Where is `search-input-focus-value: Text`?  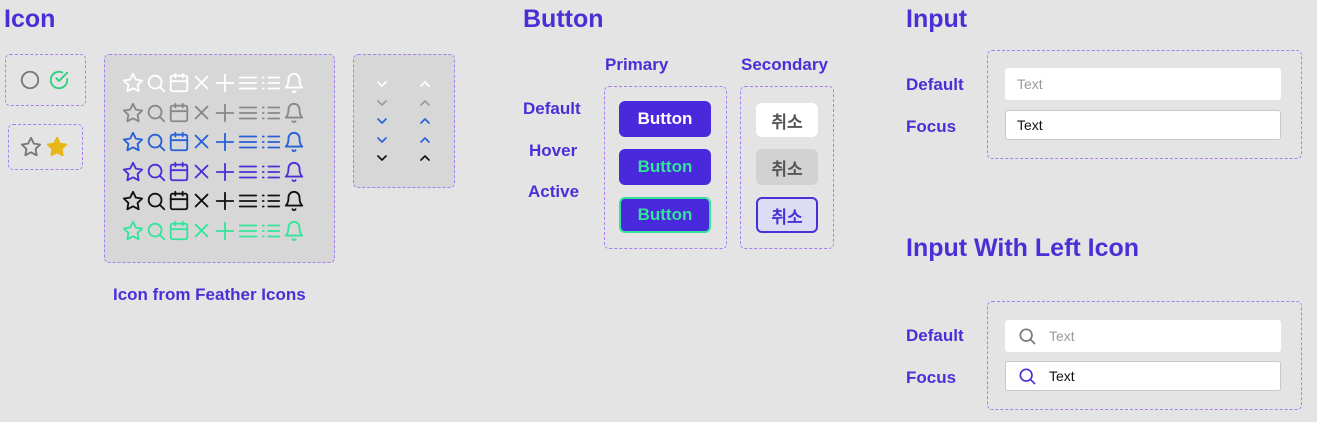 search-input-focus-value: Text is located at coordinates (1062, 376).